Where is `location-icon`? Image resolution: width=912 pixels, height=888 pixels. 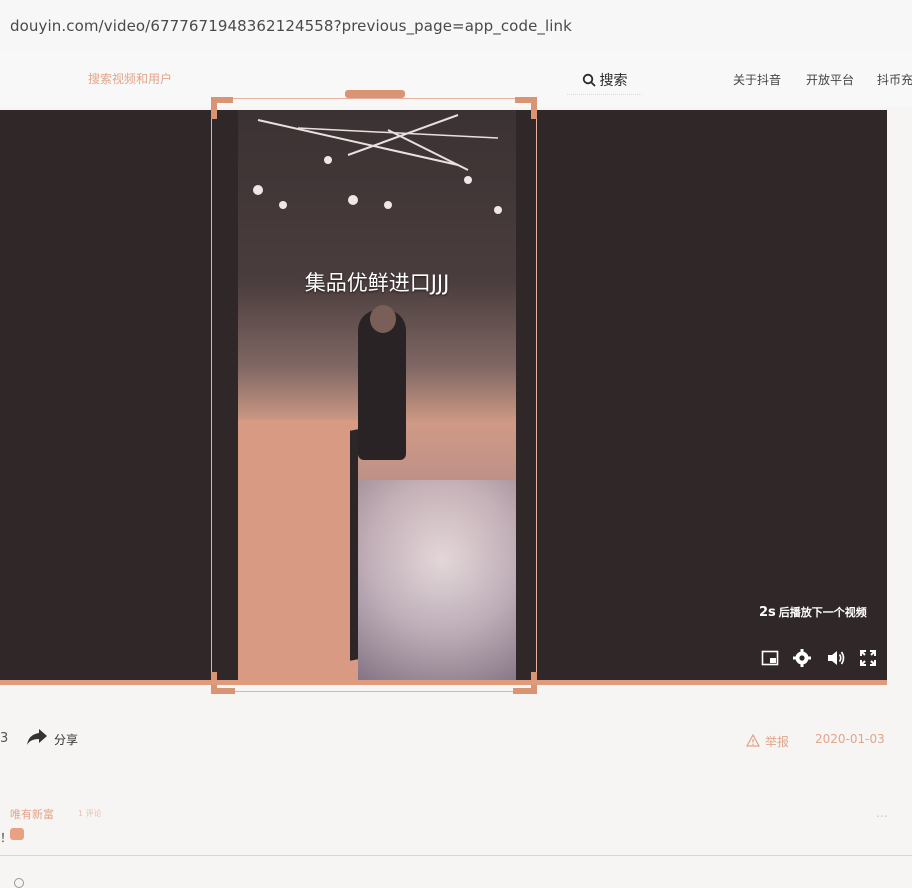 location-icon is located at coordinates (19, 883).